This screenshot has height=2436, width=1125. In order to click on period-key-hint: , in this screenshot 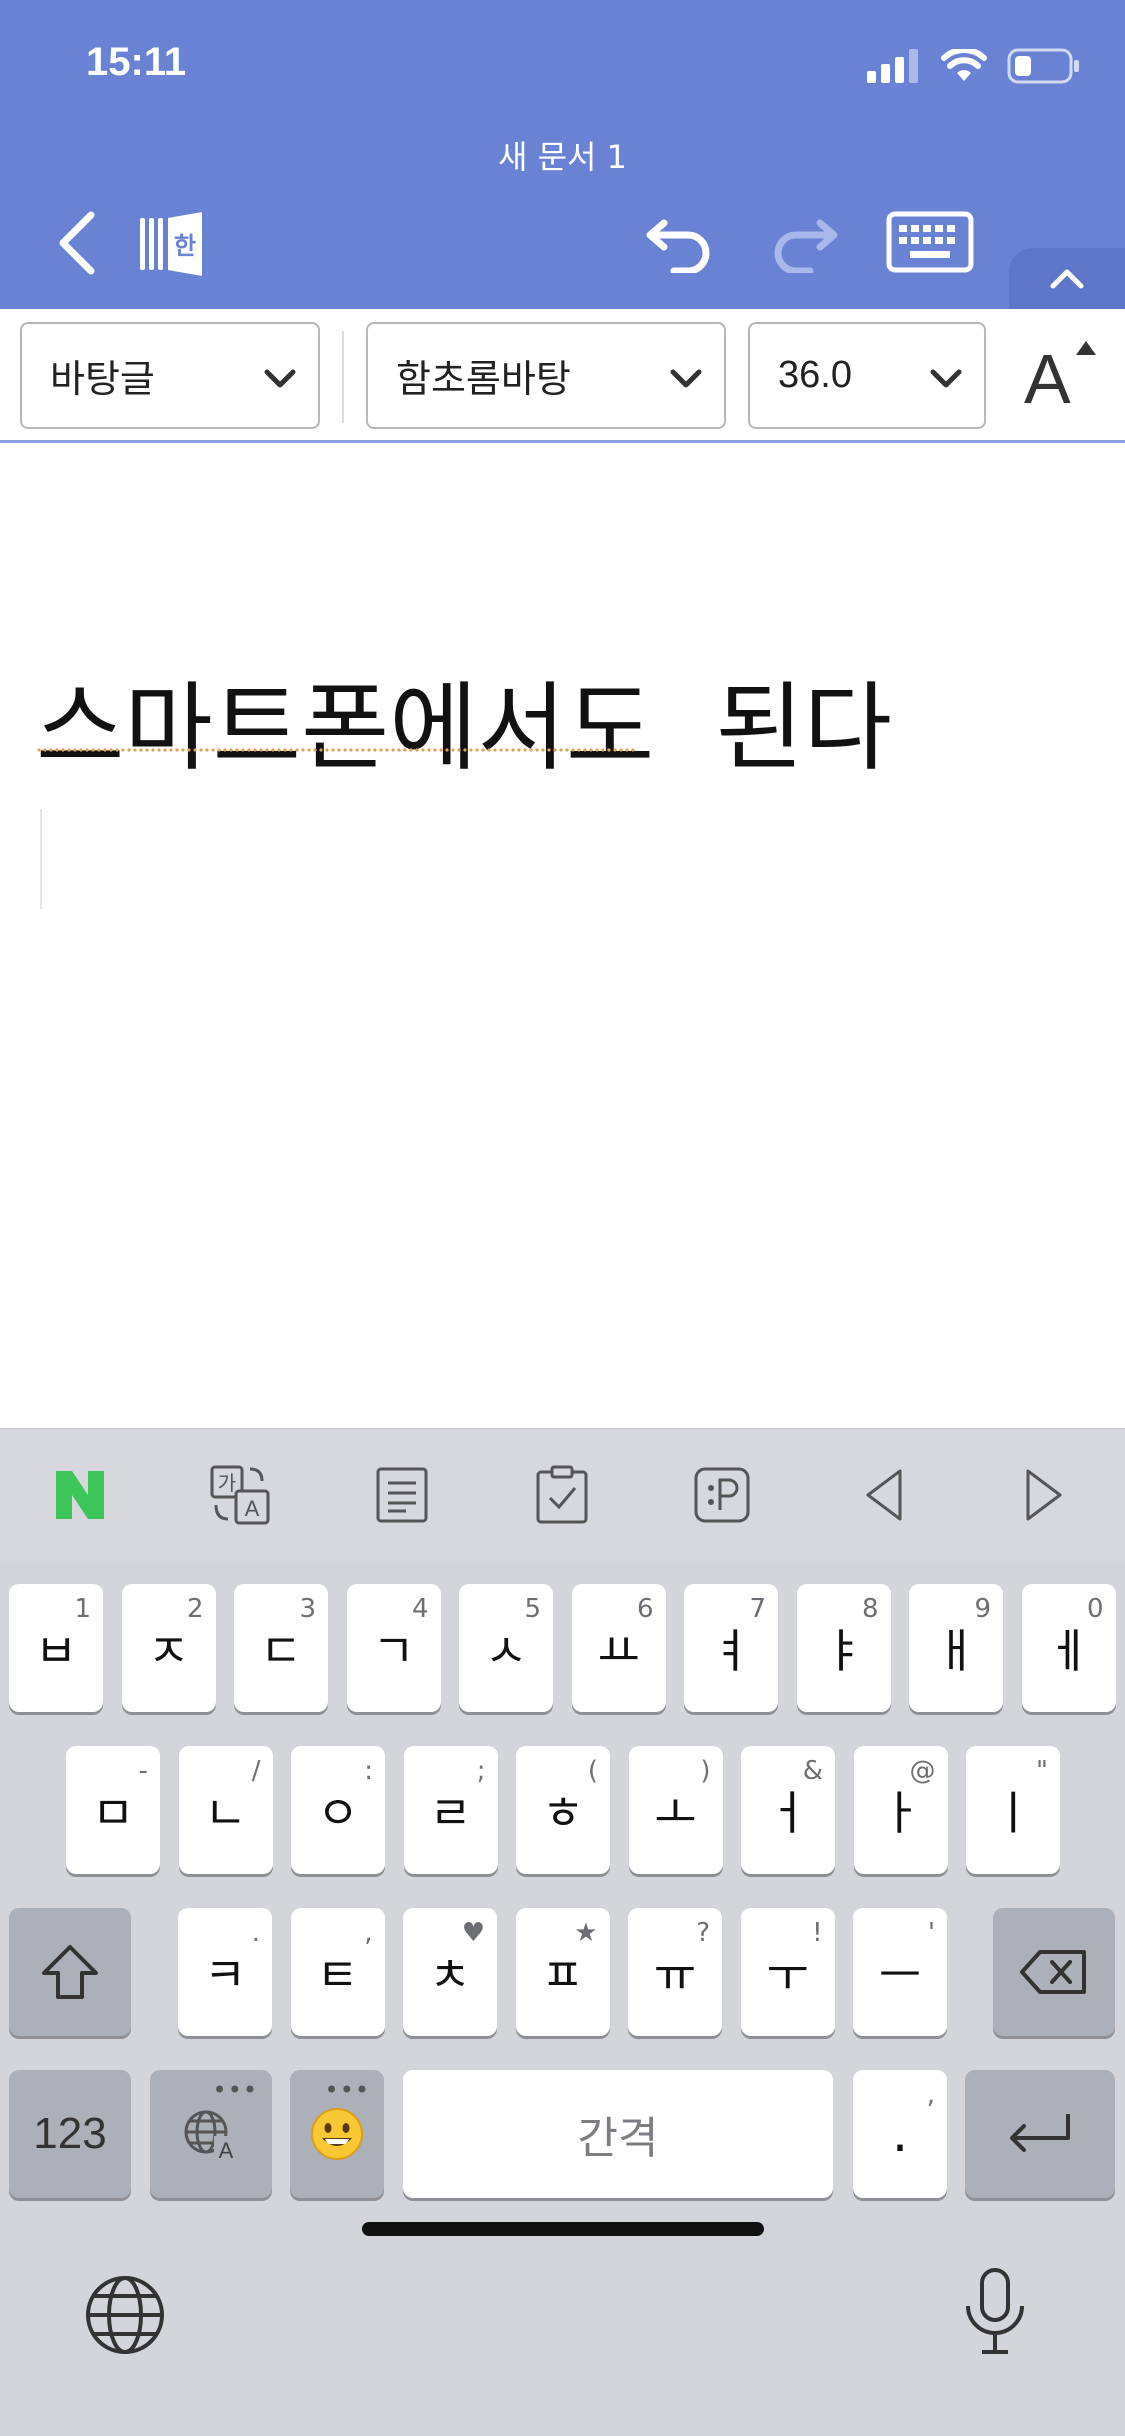, I will do `click(930, 2095)`.